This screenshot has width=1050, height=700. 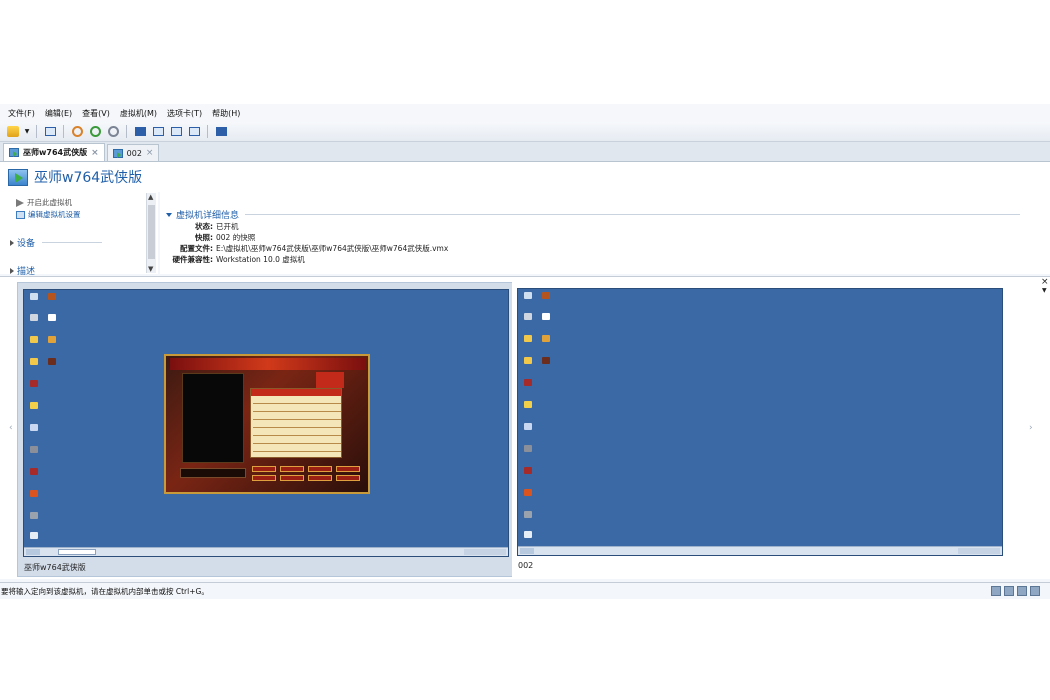 What do you see at coordinates (332, 248) in the screenshot?
I see `detail-value: E:\虚拟机\巫师w764武侠版\巫师w764武侠版\巫师w764武侠版.vmx` at bounding box center [332, 248].